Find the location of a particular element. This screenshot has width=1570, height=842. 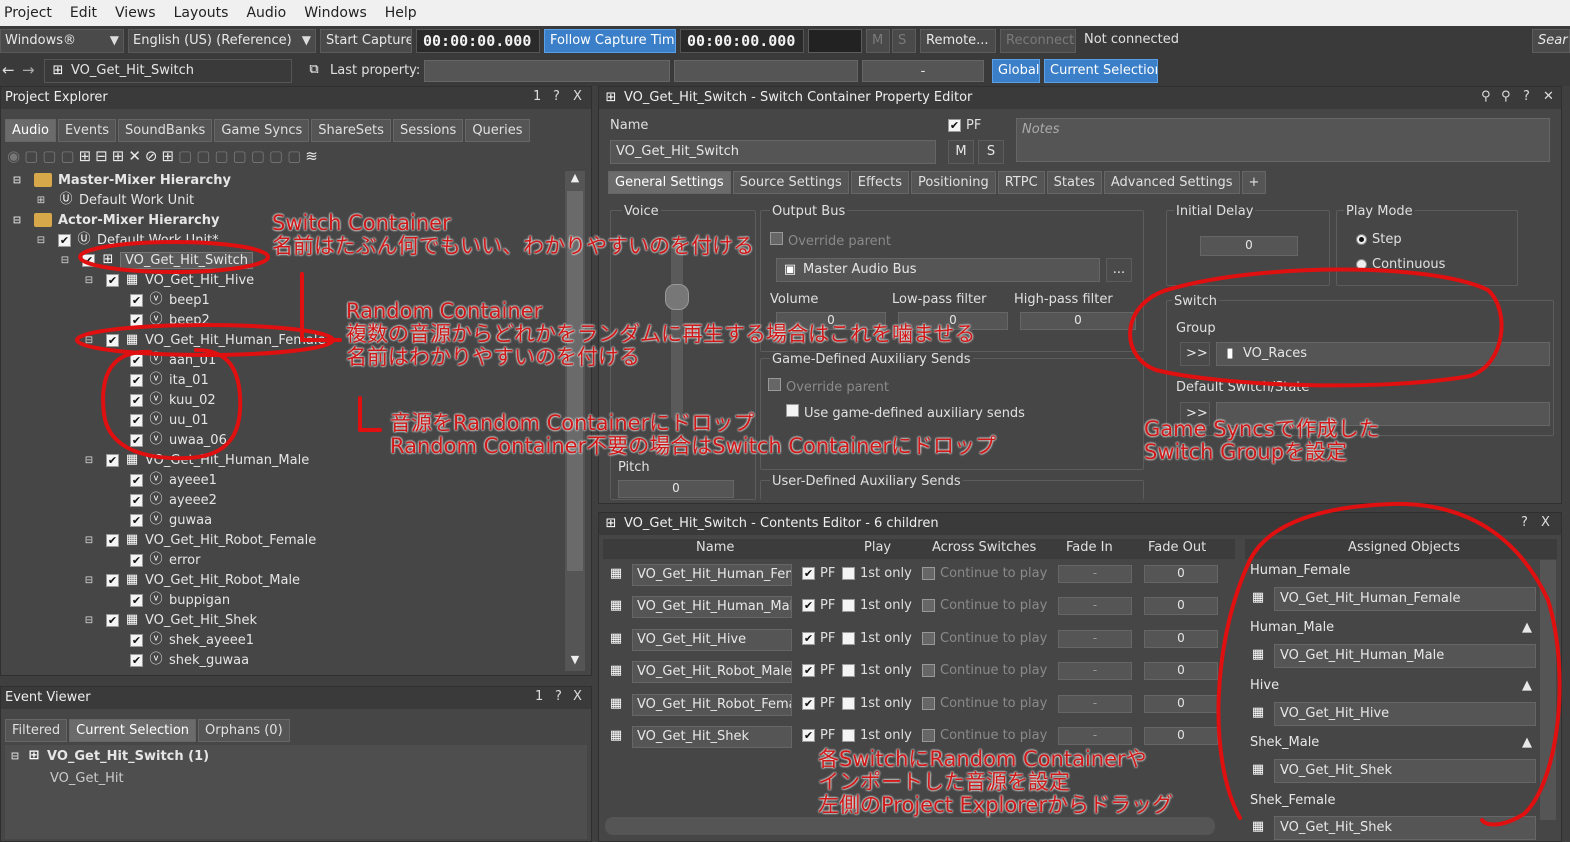

column-fade-out: Fade Out is located at coordinates (1177, 547).